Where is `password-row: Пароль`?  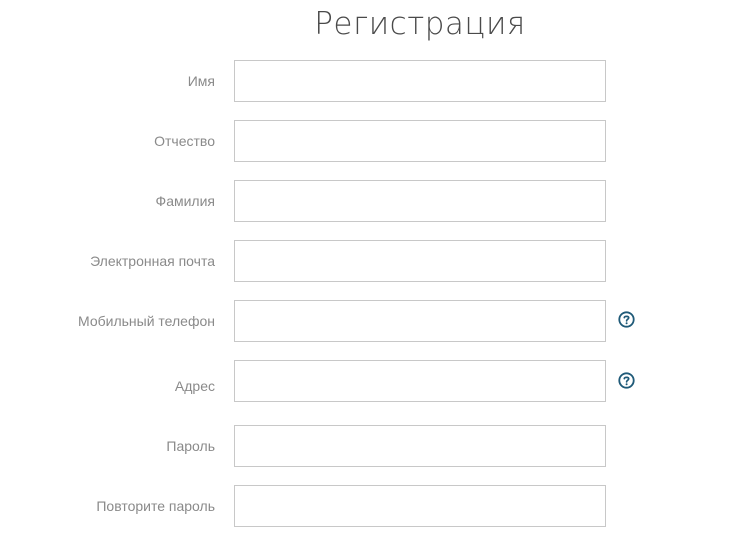
password-row: Пароль is located at coordinates (370, 446).